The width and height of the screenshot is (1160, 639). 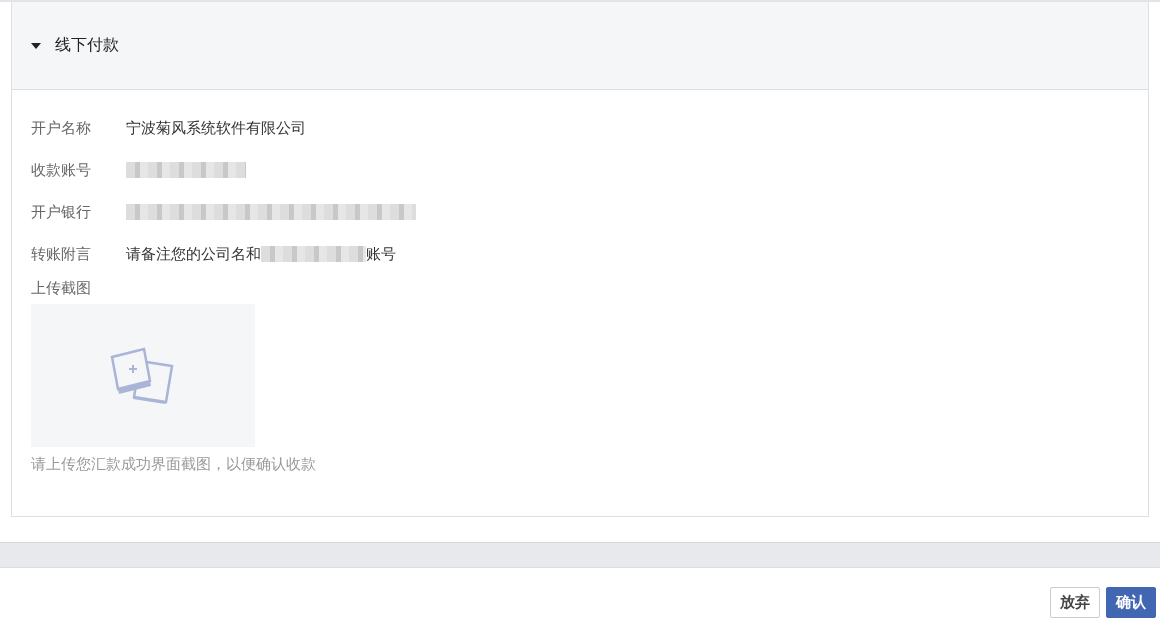 What do you see at coordinates (193, 254) in the screenshot?
I see `field-value: 请备注您的公司名和` at bounding box center [193, 254].